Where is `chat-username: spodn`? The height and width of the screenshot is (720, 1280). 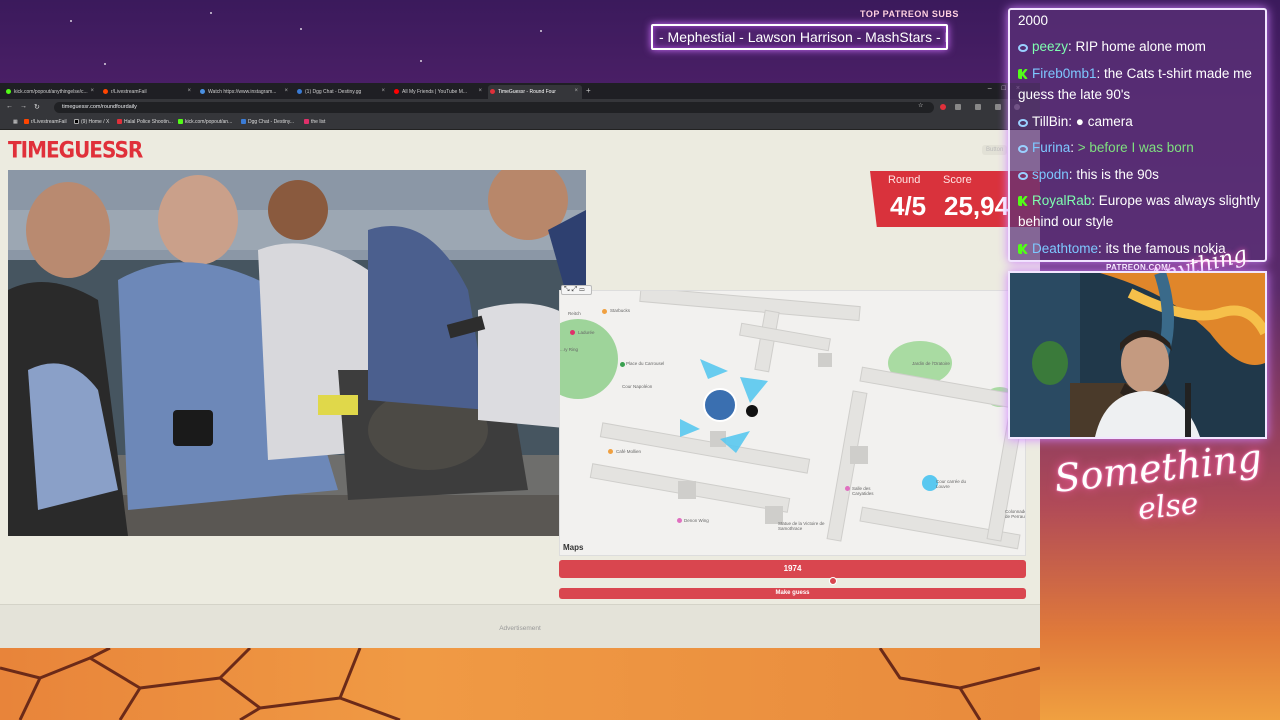 chat-username: spodn is located at coordinates (1050, 174).